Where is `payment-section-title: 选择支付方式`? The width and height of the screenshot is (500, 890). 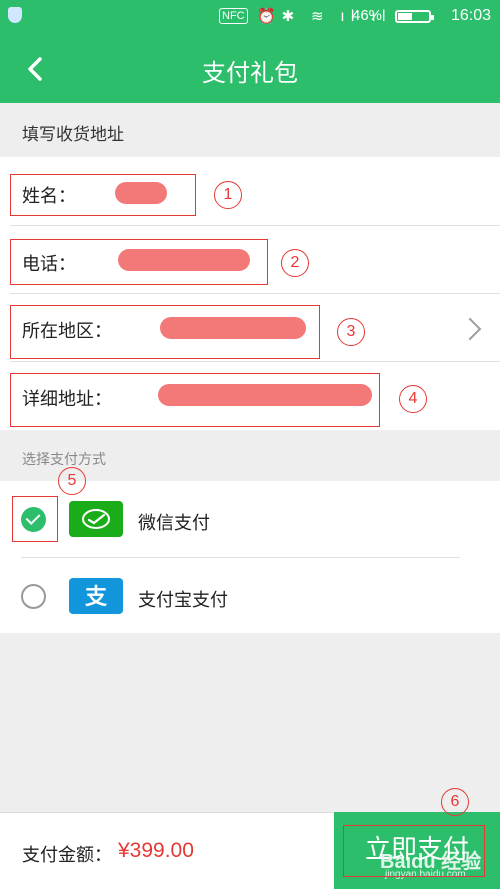 payment-section-title: 选择支付方式 is located at coordinates (64, 460).